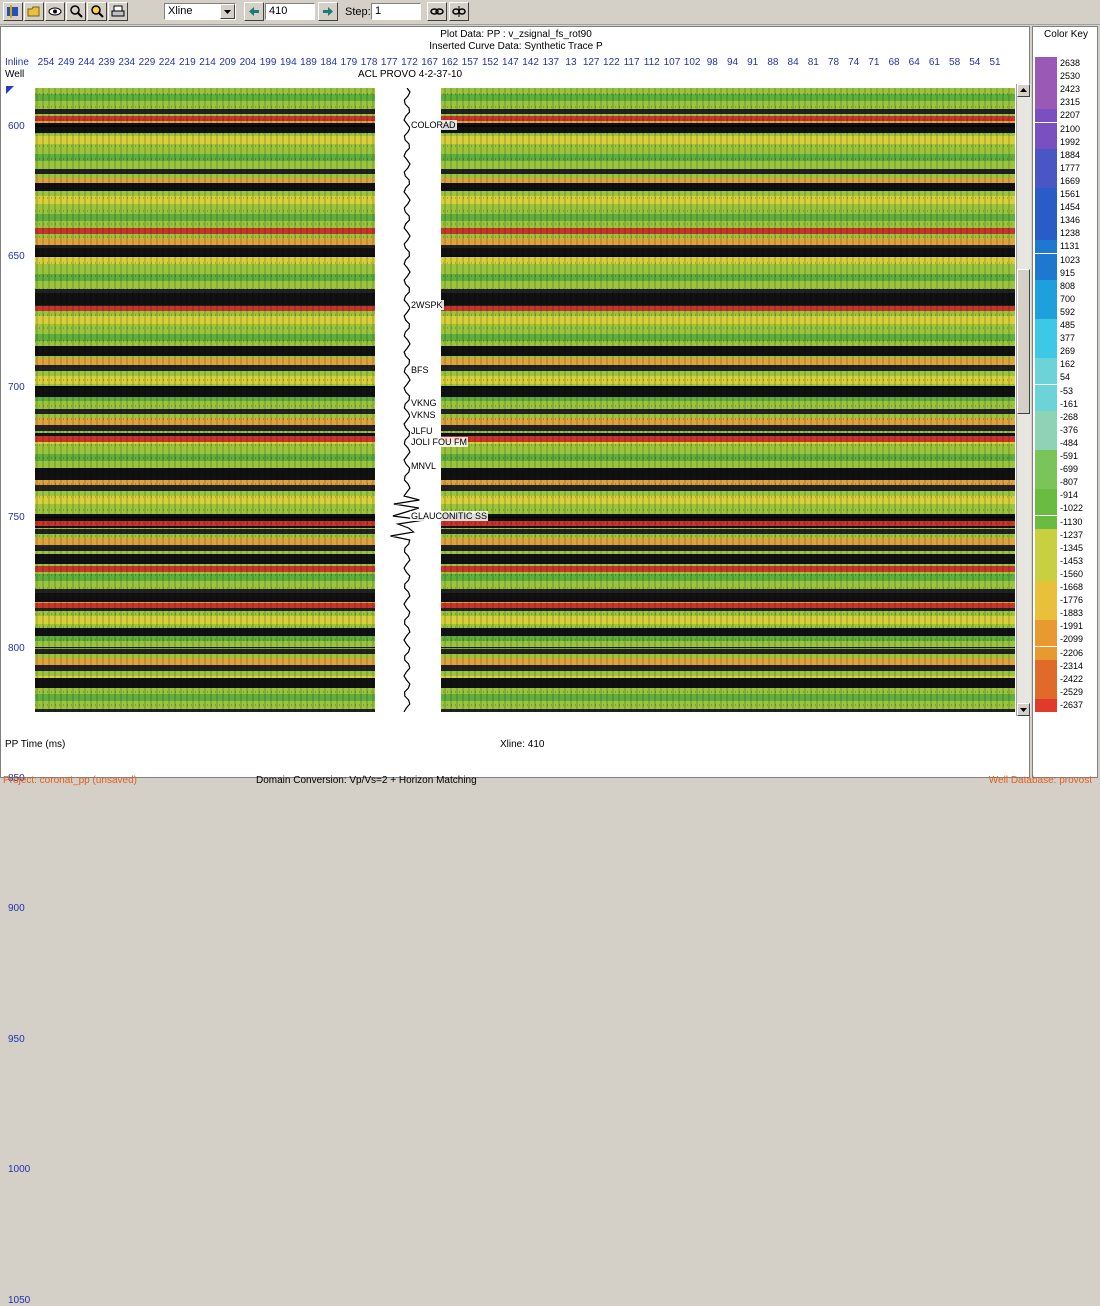 This screenshot has height=1306, width=1100. I want to click on color-key-value: -1668, so click(1072, 587).